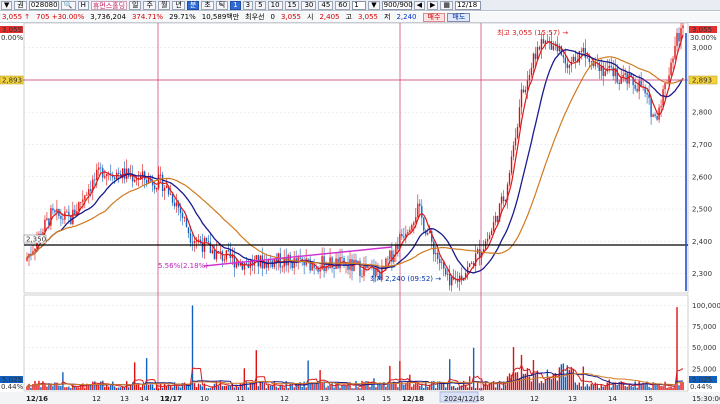  What do you see at coordinates (359, 5) in the screenshot?
I see `custom-interval-input: 1` at bounding box center [359, 5].